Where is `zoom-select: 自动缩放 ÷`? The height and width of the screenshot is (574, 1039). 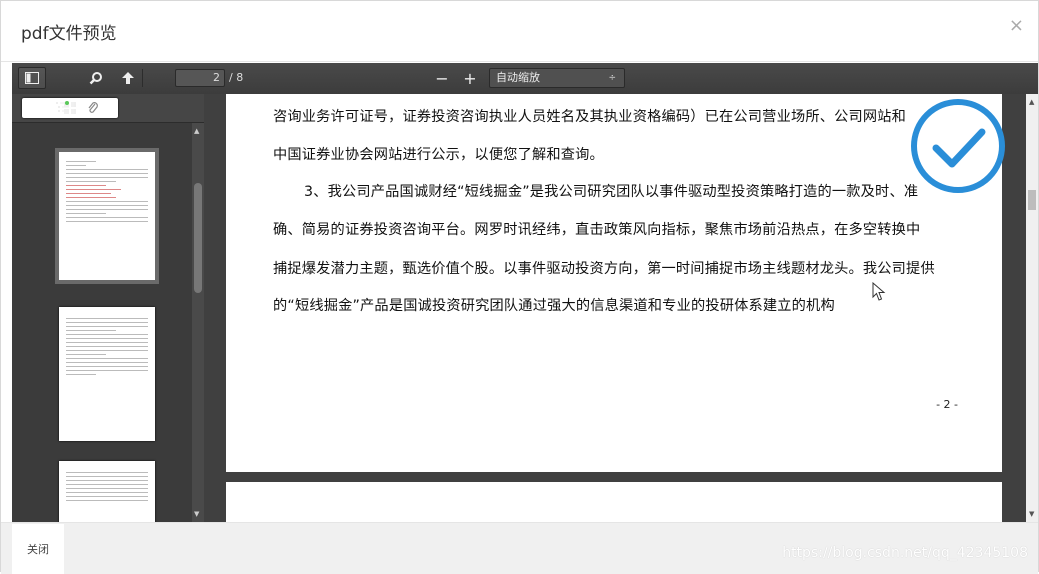
zoom-select: 自动缩放 ÷ is located at coordinates (557, 78).